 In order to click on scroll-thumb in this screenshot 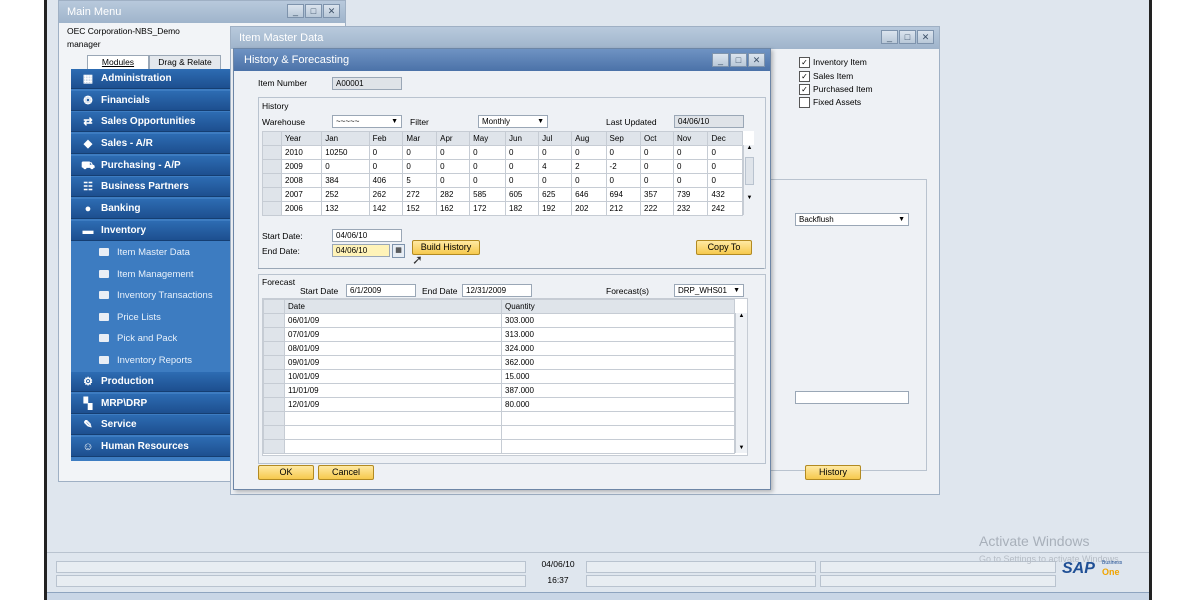, I will do `click(749, 171)`.